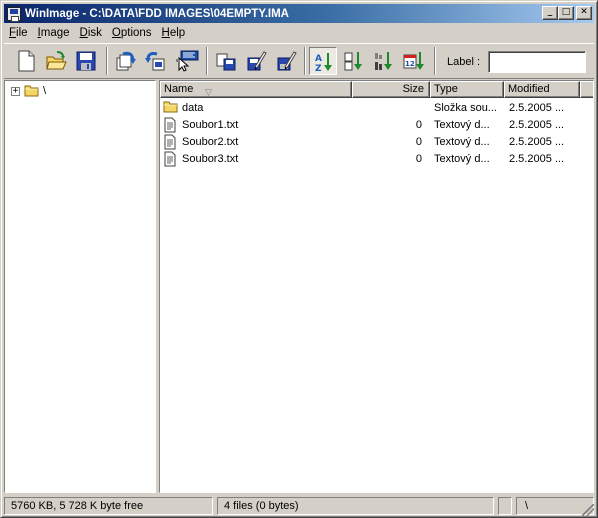 The height and width of the screenshot is (518, 598). I want to click on inject-icon, so click(155, 61).